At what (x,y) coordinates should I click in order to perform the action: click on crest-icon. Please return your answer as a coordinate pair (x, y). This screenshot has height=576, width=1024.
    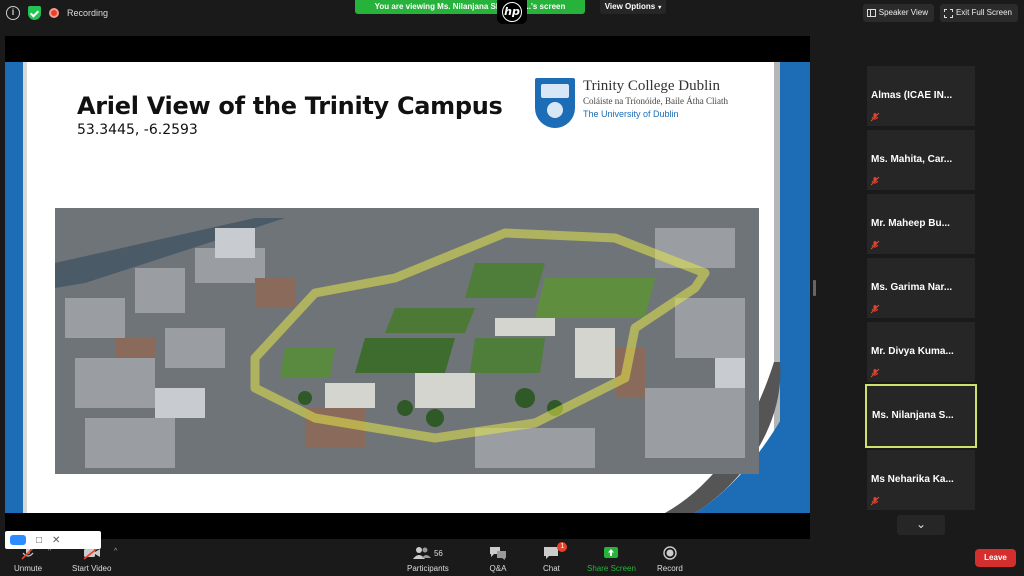
    Looking at the image, I should click on (555, 103).